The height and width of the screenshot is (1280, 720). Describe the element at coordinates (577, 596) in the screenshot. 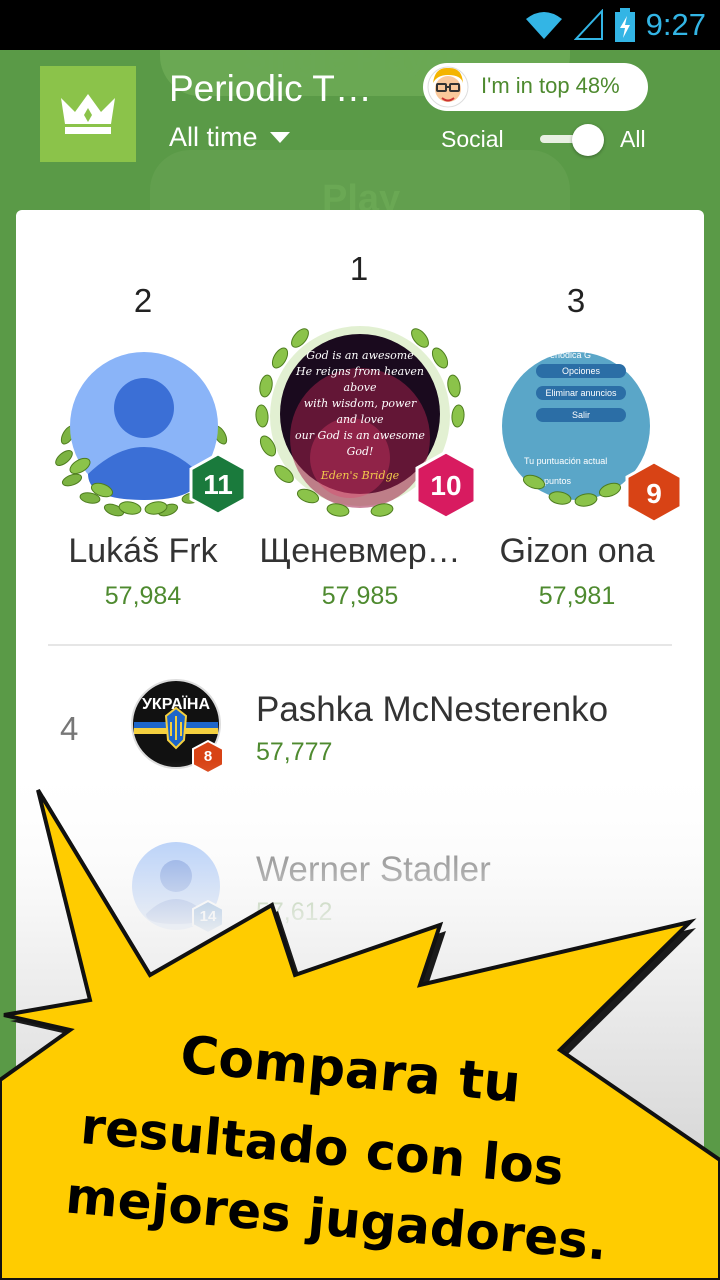

I see `podium-score-3: 57,981` at that location.